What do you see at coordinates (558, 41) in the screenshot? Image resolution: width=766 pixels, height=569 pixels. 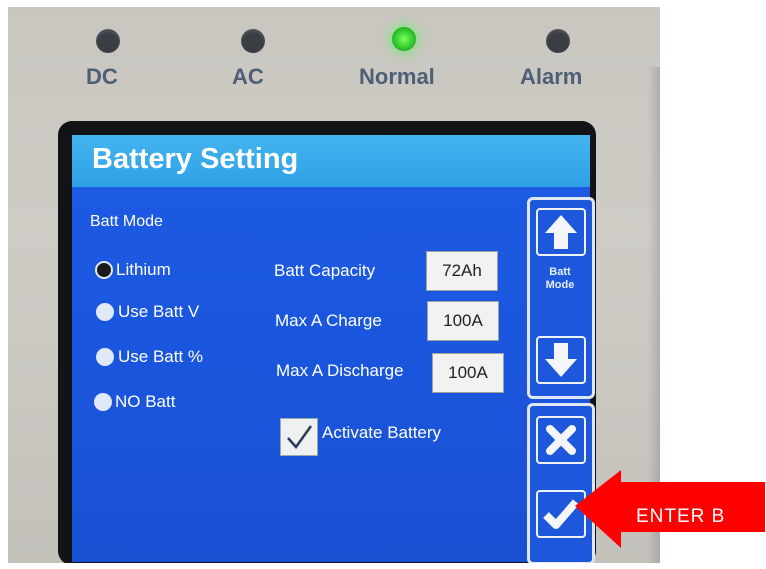 I see `alarm-indicator-led` at bounding box center [558, 41].